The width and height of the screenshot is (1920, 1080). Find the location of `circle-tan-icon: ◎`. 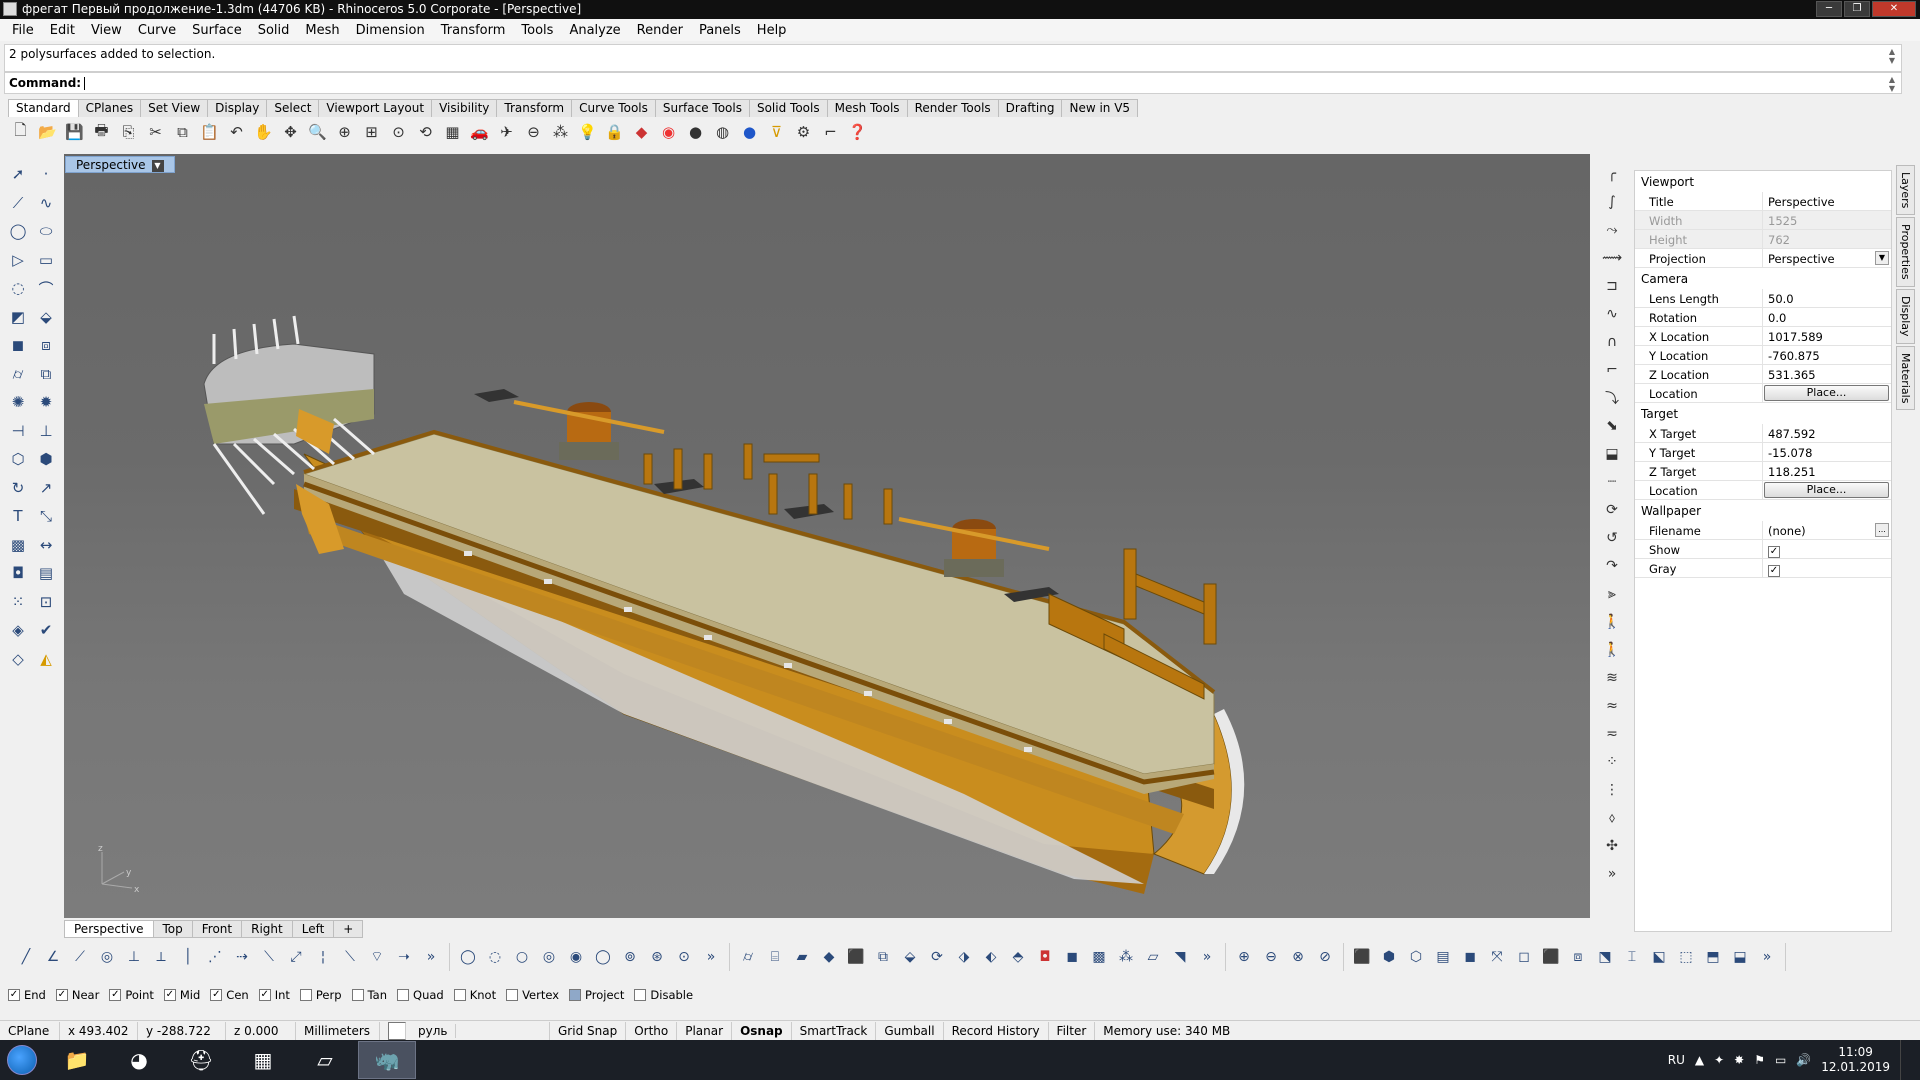

circle-tan-icon: ◎ is located at coordinates (549, 957).